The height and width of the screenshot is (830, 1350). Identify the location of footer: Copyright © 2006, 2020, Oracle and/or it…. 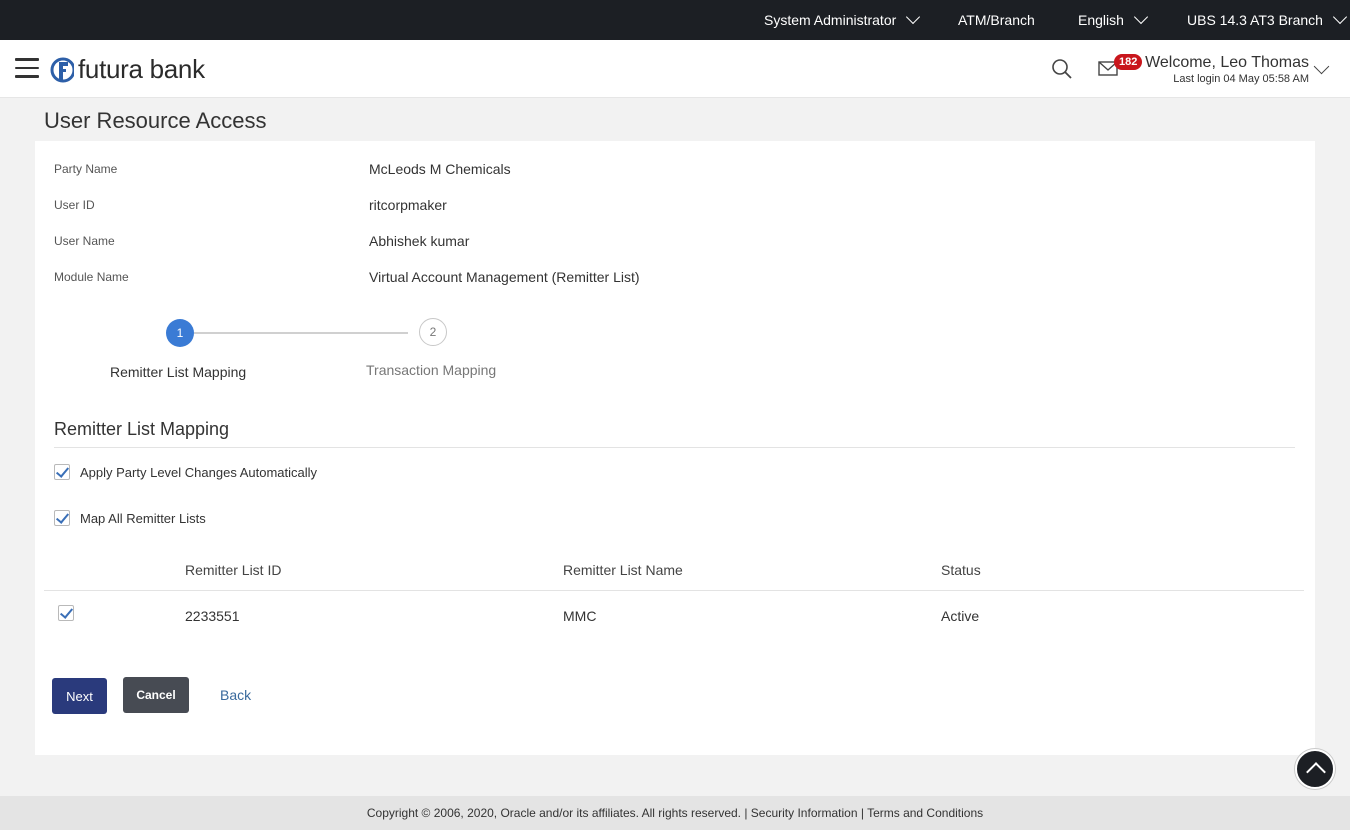
(675, 813).